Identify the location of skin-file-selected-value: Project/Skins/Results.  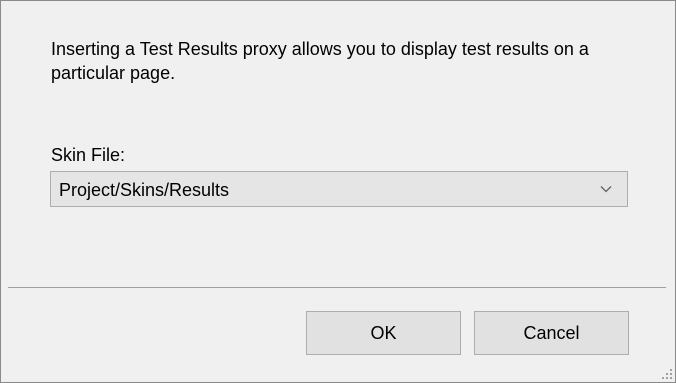
(144, 190).